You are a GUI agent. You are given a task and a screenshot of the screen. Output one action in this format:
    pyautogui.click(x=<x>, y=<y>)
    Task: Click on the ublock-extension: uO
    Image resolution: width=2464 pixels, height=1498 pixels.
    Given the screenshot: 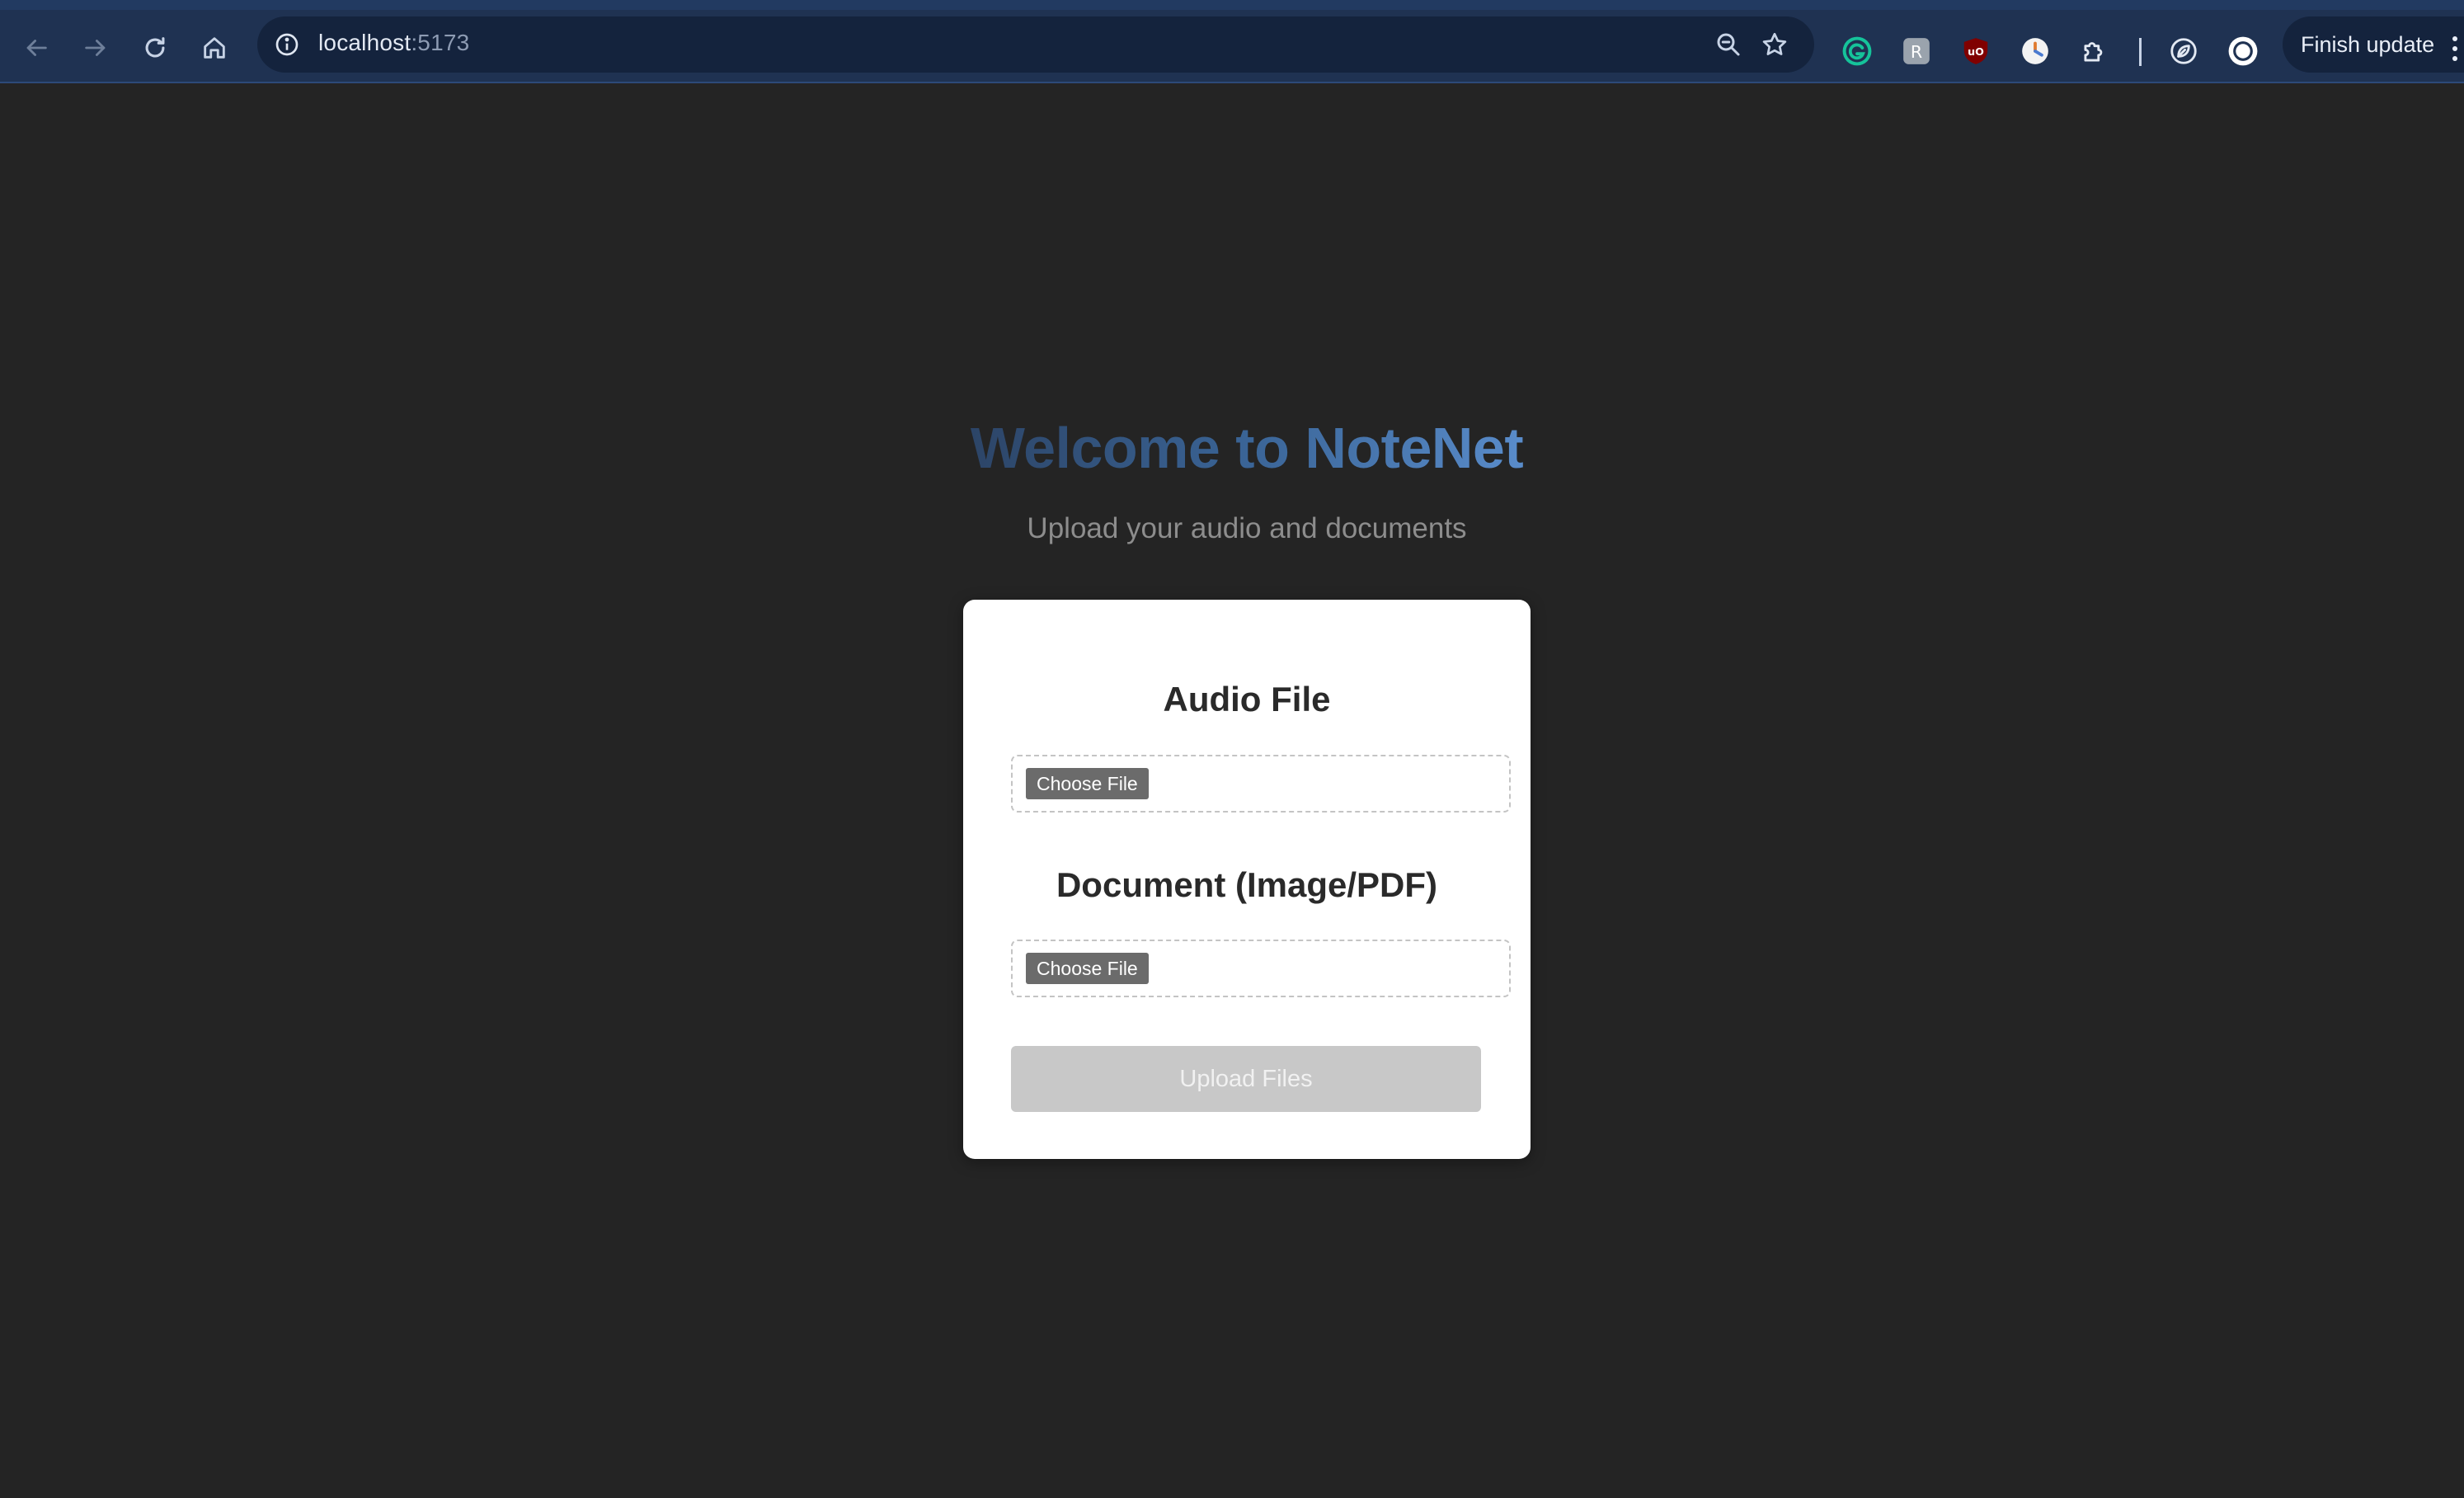 What is the action you would take?
    pyautogui.click(x=1975, y=52)
    